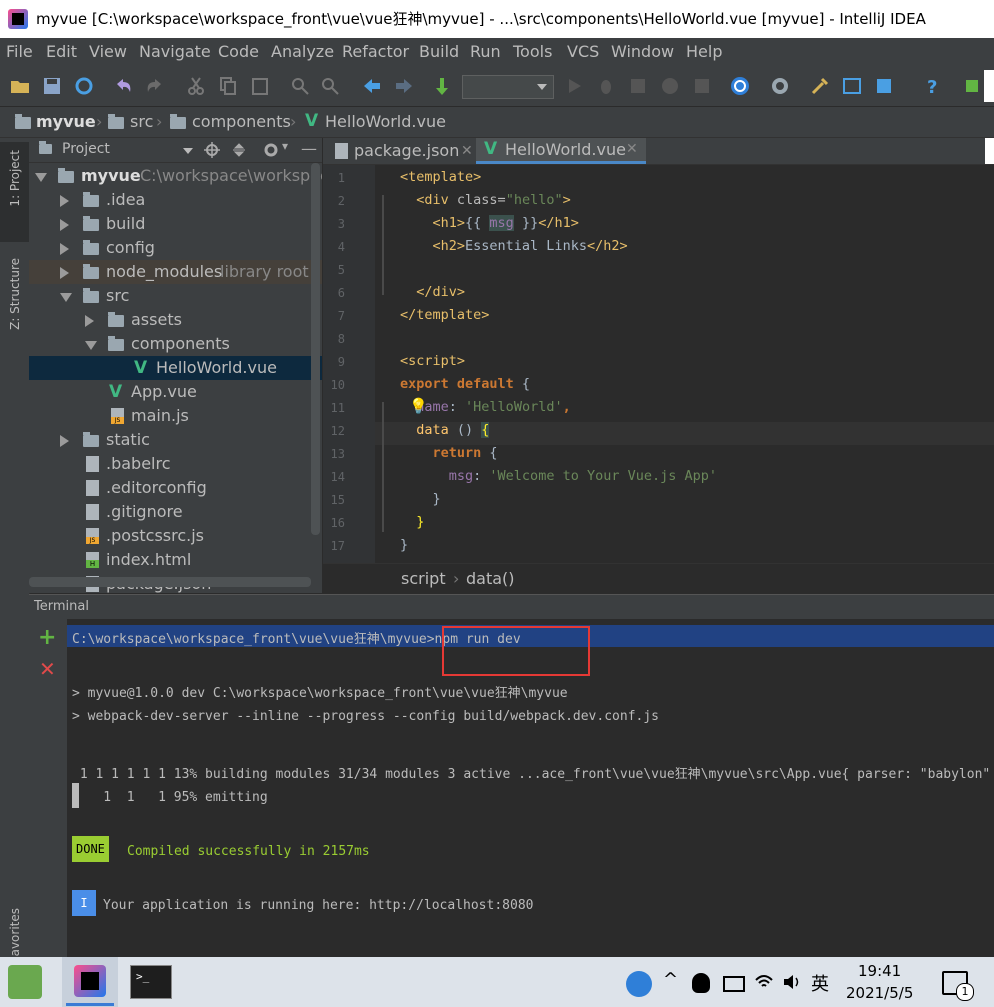 This screenshot has height=1007, width=994. Describe the element at coordinates (285, 146) in the screenshot. I see `chevron-down-icon: ▾` at that location.